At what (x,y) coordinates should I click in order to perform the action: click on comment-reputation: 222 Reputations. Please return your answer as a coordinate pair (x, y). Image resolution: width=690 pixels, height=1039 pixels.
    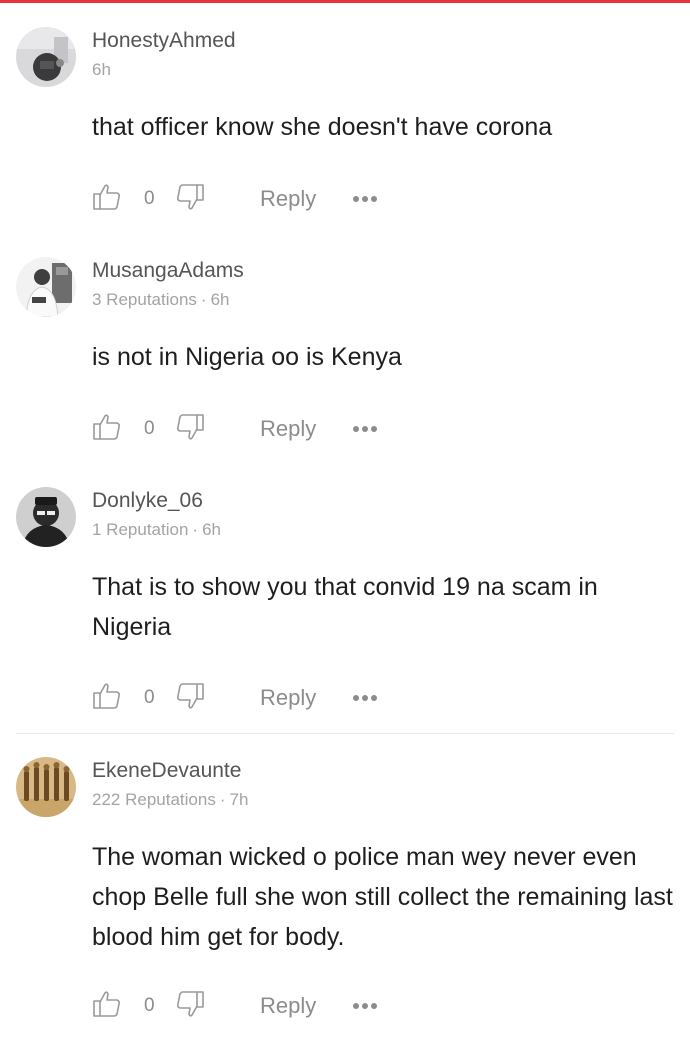
    Looking at the image, I should click on (154, 799).